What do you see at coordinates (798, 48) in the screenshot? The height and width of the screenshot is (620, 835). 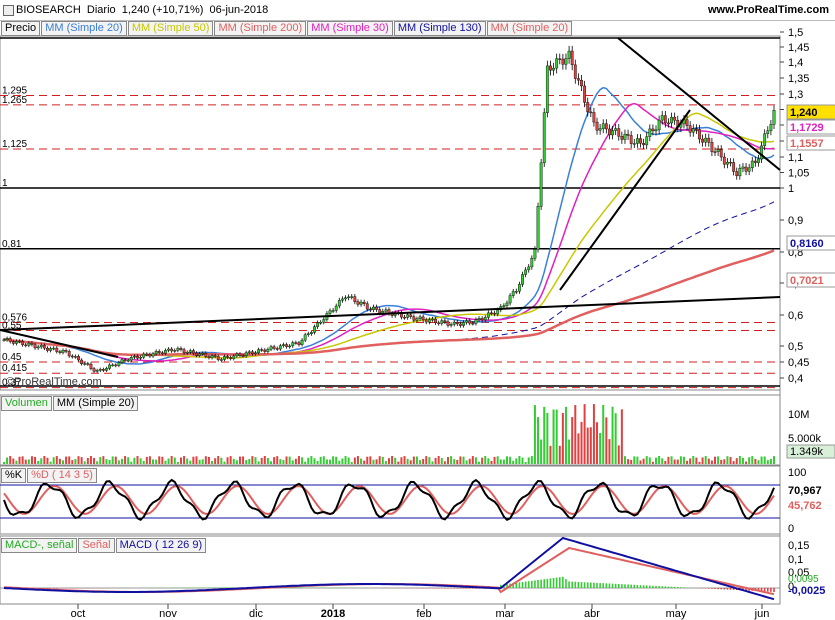 I see `y-tick-label: 1,45` at bounding box center [798, 48].